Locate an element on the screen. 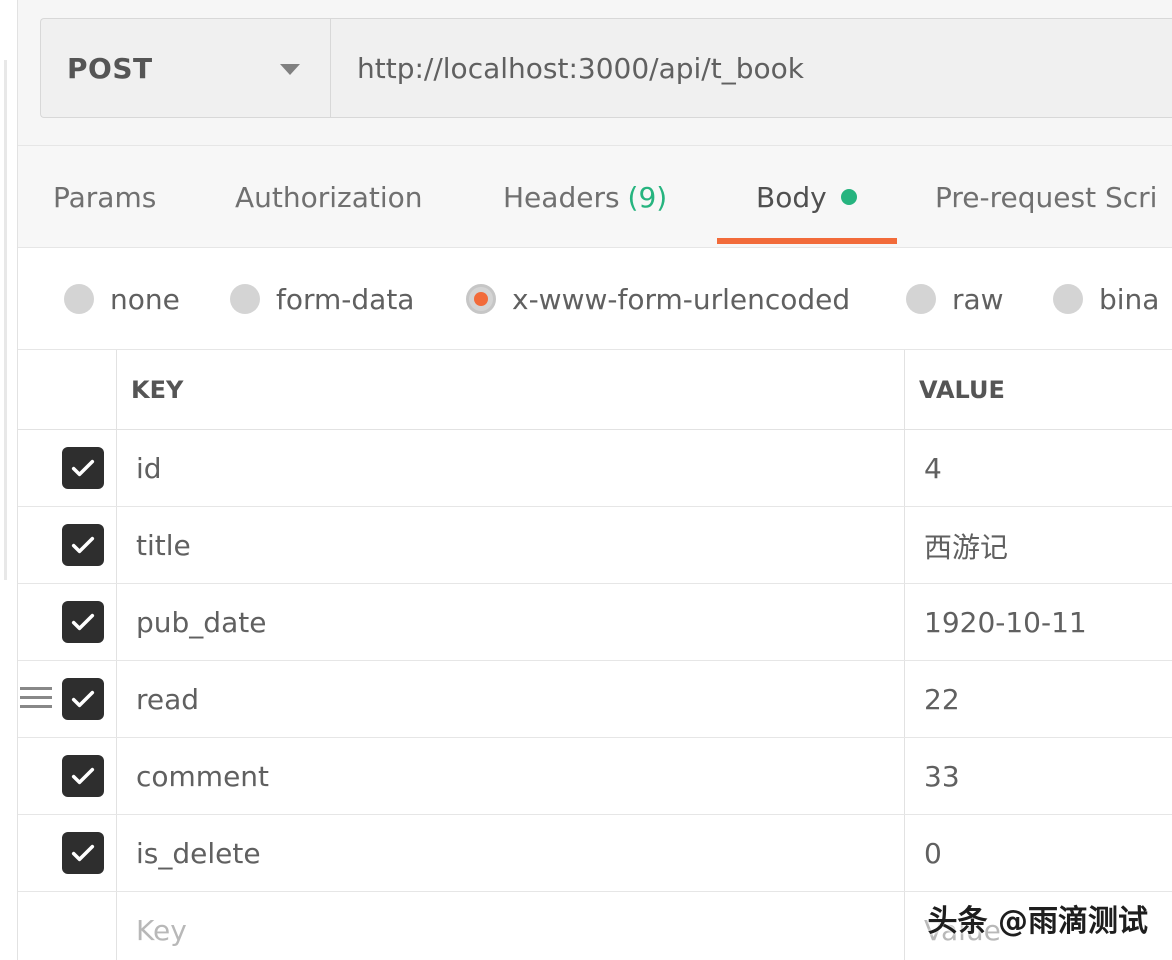 This screenshot has width=1172, height=960. tab-label: Pre-request Scri is located at coordinates (1046, 197).